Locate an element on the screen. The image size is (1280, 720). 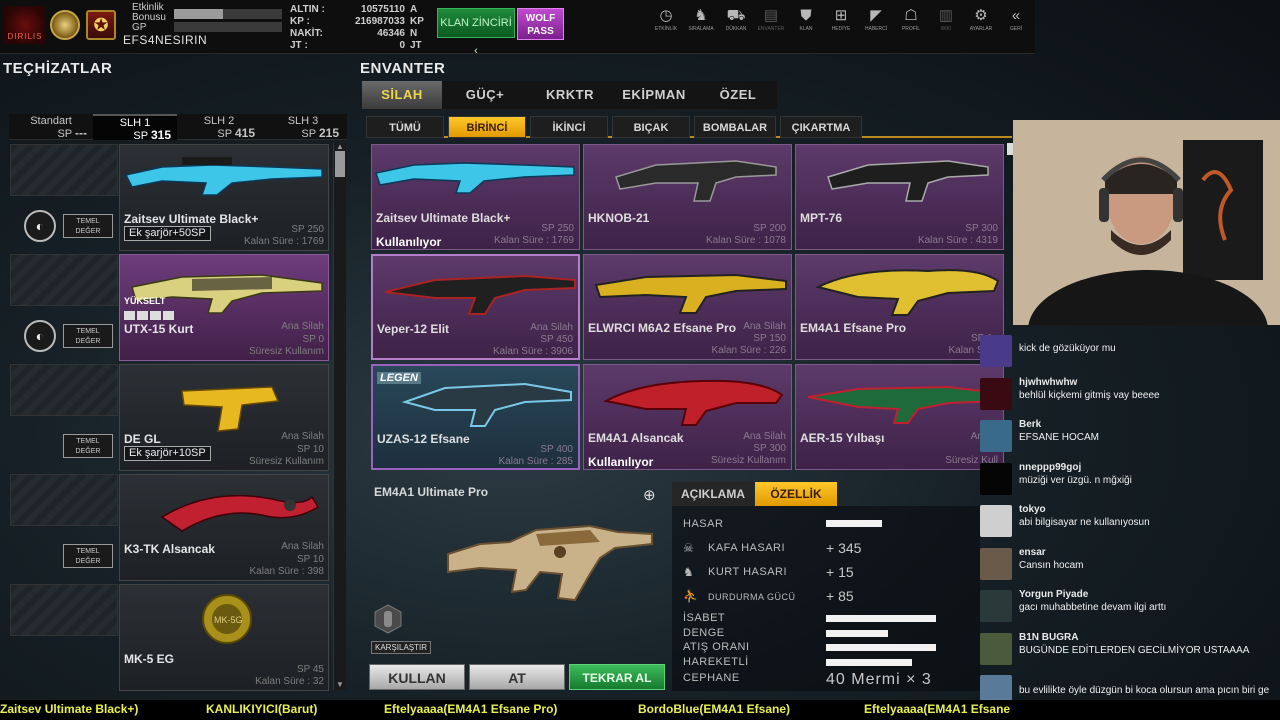
tab-main-2: GÜÇ+ is located at coordinates (485, 95).